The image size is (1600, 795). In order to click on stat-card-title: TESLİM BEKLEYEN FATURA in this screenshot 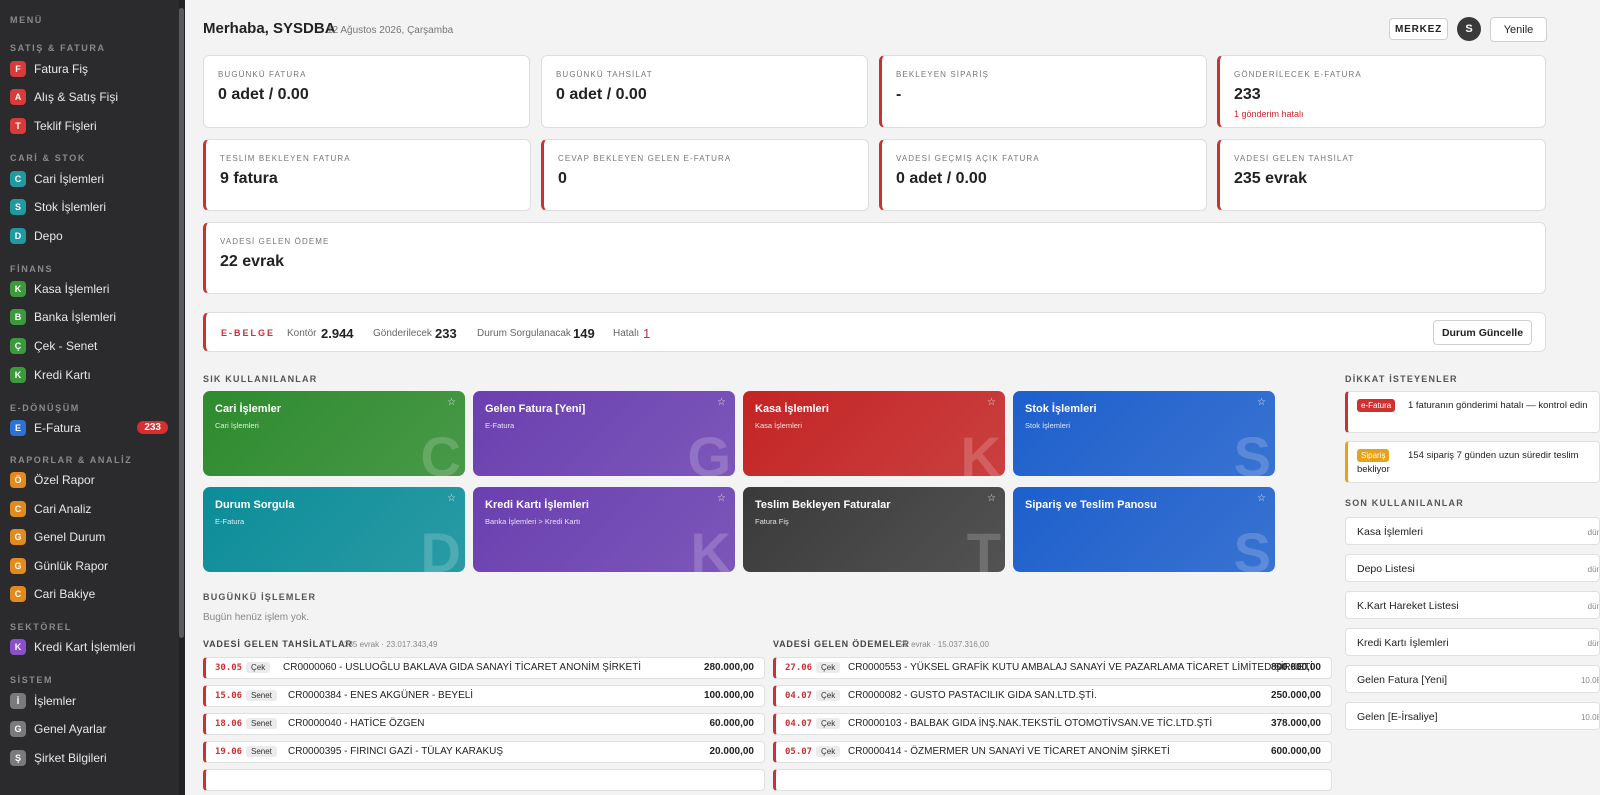, I will do `click(285, 158)`.